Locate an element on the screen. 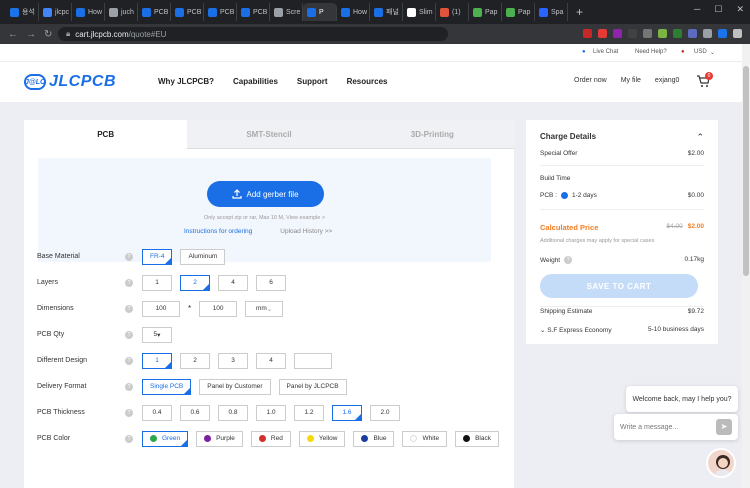 The width and height of the screenshot is (750, 488). instructions-link: Instructions for ordering is located at coordinates (218, 231).